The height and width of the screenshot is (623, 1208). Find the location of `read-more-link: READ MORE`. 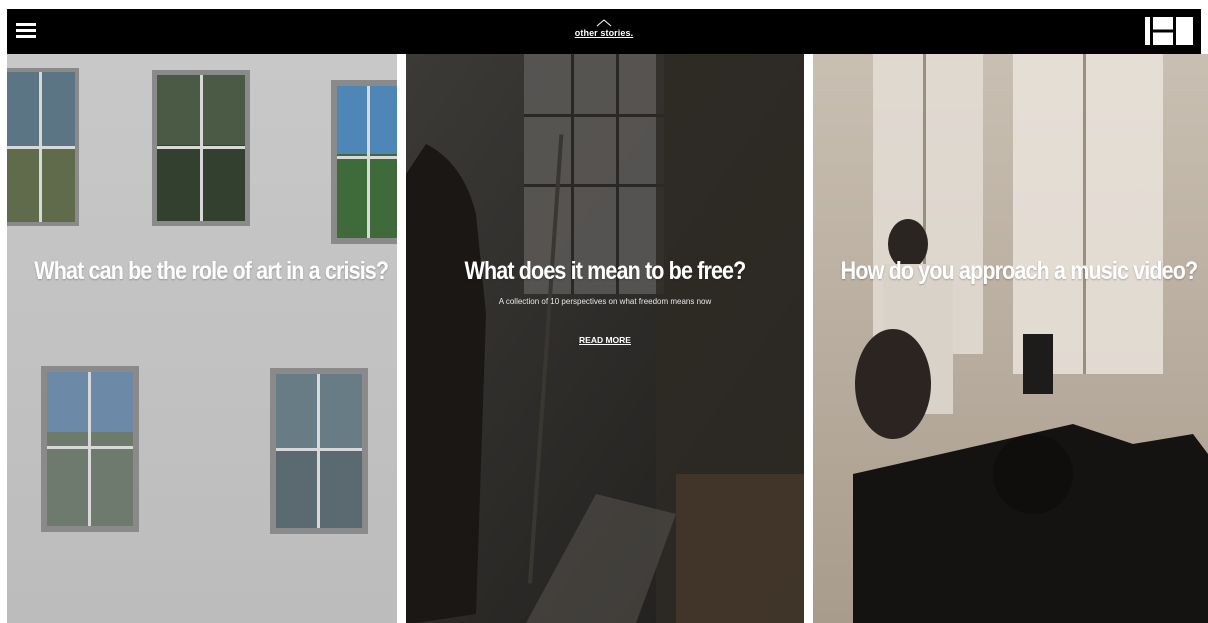

read-more-link: READ MORE is located at coordinates (605, 340).